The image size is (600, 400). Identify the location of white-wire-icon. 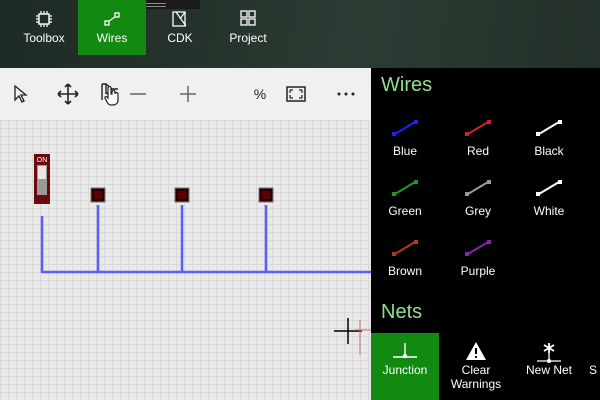
(549, 188).